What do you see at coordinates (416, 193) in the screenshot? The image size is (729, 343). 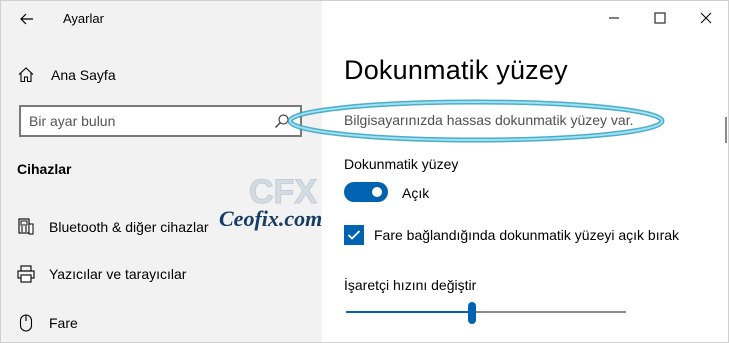 I see `toggle-state-label: Açık` at bounding box center [416, 193].